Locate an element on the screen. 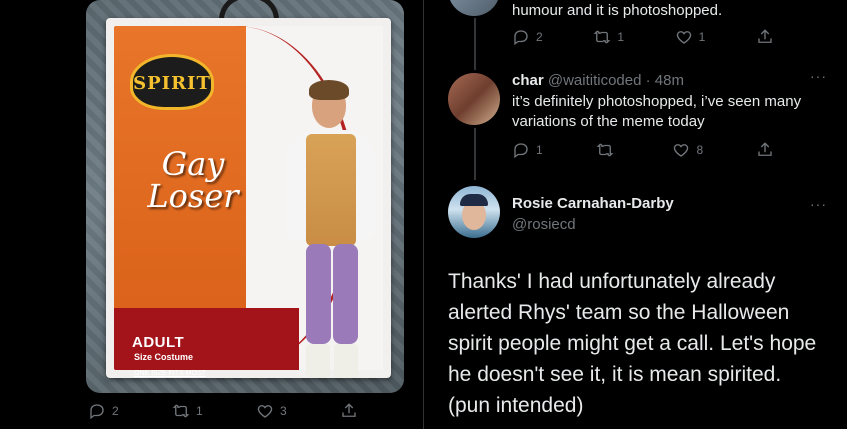 This screenshot has height=429, width=847. spirit-logo: SPIRIT is located at coordinates (172, 82).